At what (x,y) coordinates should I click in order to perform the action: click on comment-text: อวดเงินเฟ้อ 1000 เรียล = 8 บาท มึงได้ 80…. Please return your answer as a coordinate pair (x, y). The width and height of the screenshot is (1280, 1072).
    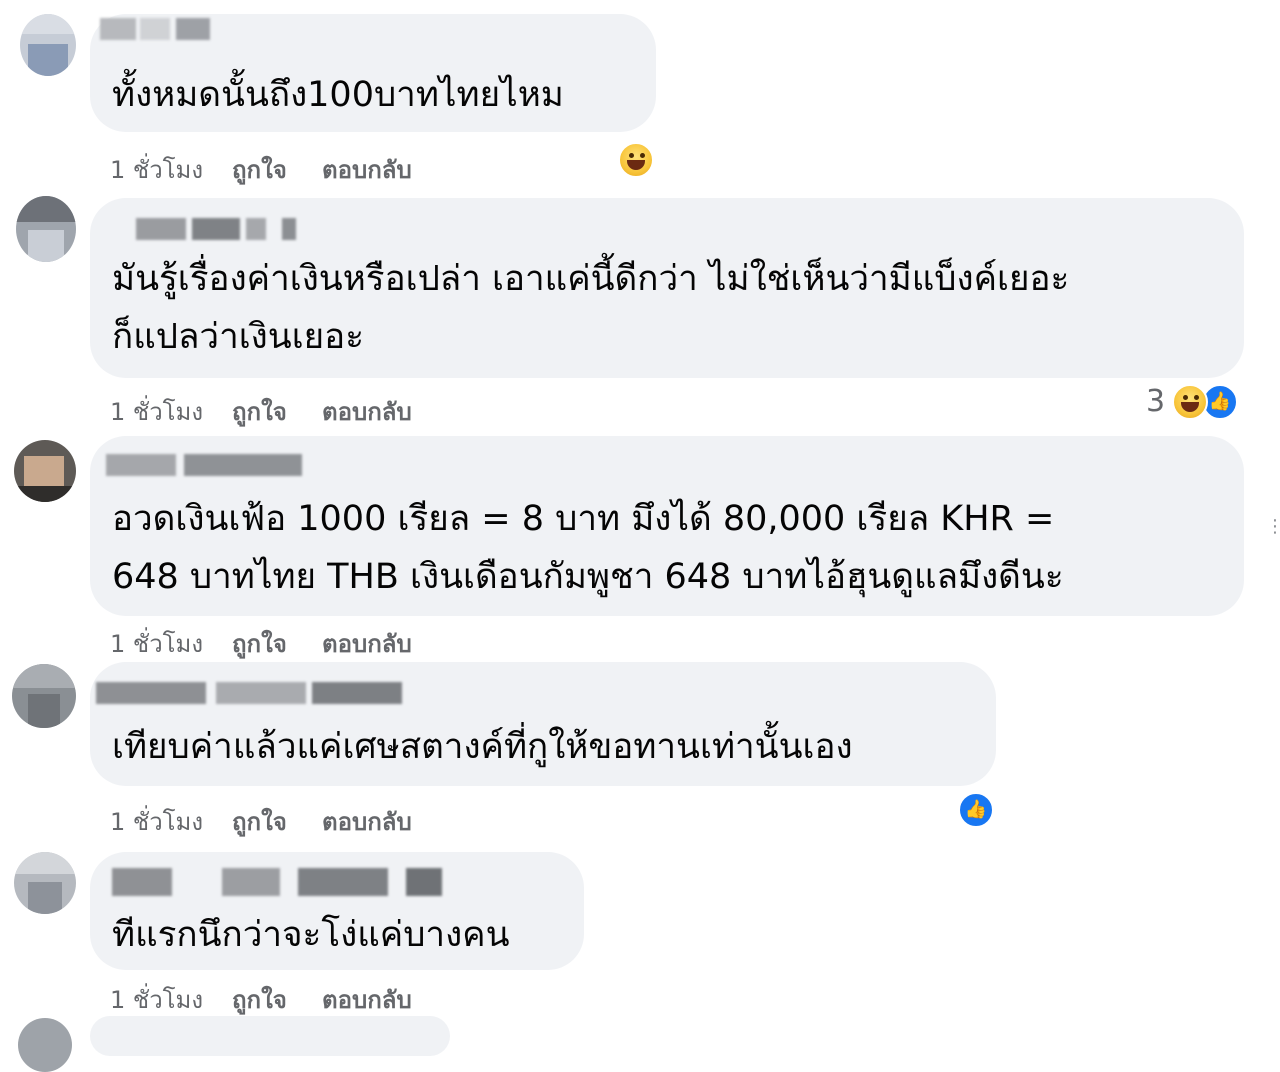
    Looking at the image, I should click on (588, 548).